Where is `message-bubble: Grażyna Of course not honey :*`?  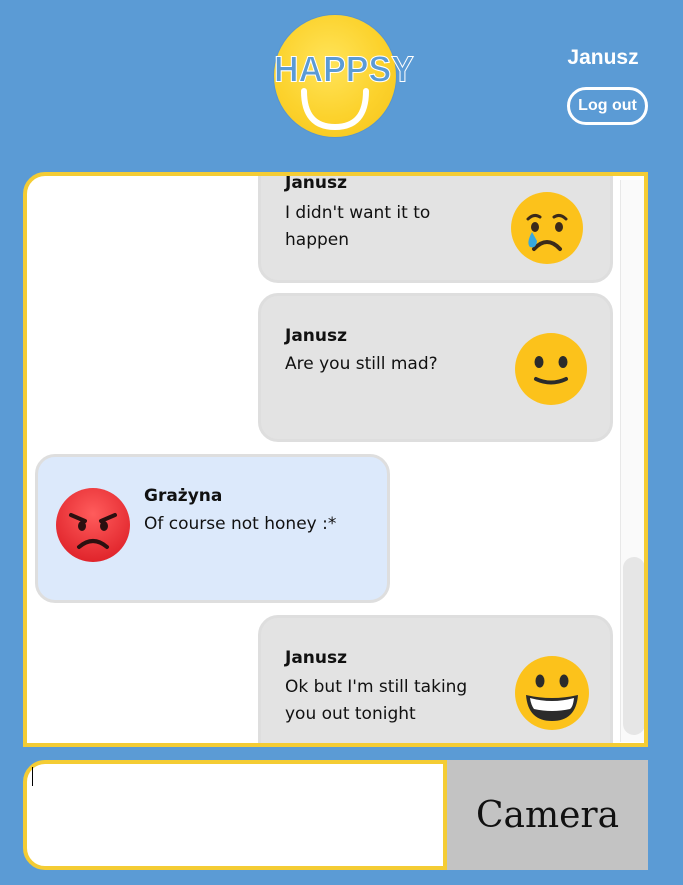 message-bubble: Grażyna Of course not honey :* is located at coordinates (212, 528).